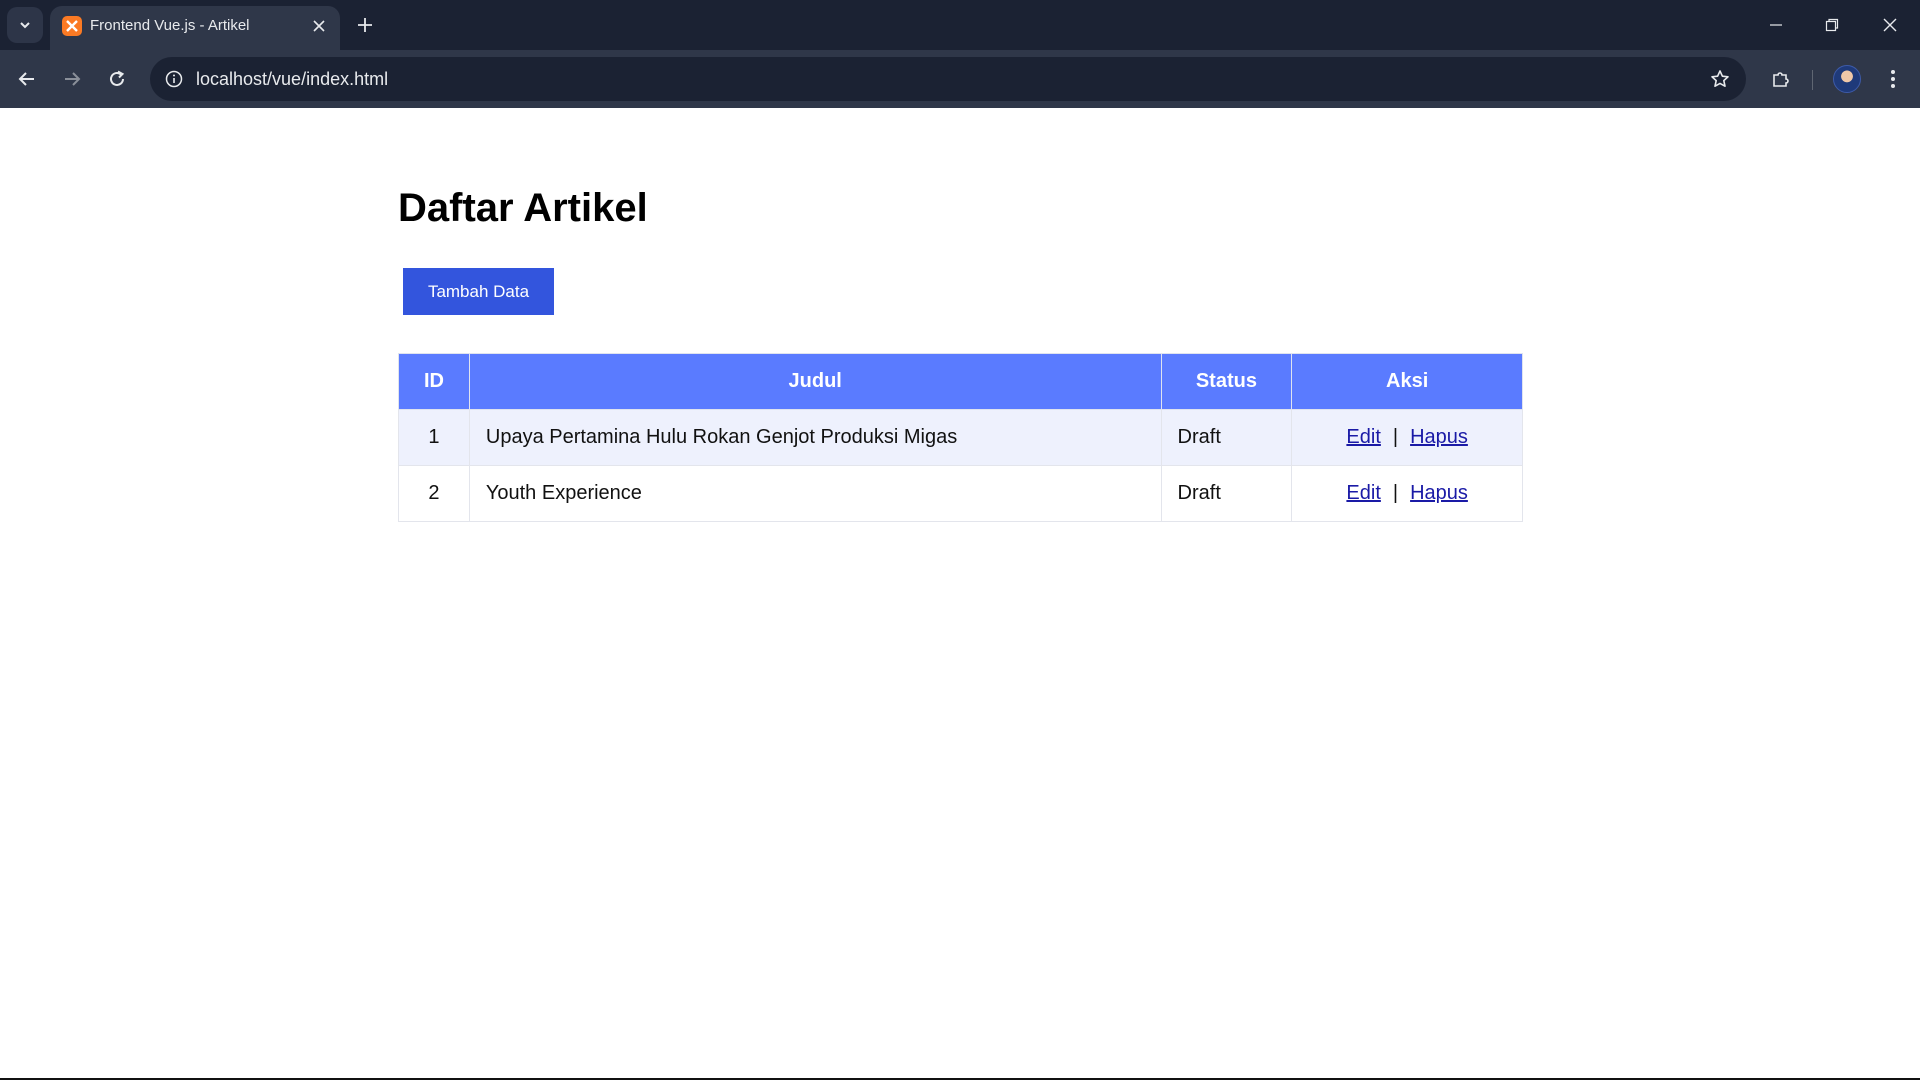 This screenshot has width=1920, height=1080. What do you see at coordinates (1720, 79) in the screenshot?
I see `bookmark-star-icon` at bounding box center [1720, 79].